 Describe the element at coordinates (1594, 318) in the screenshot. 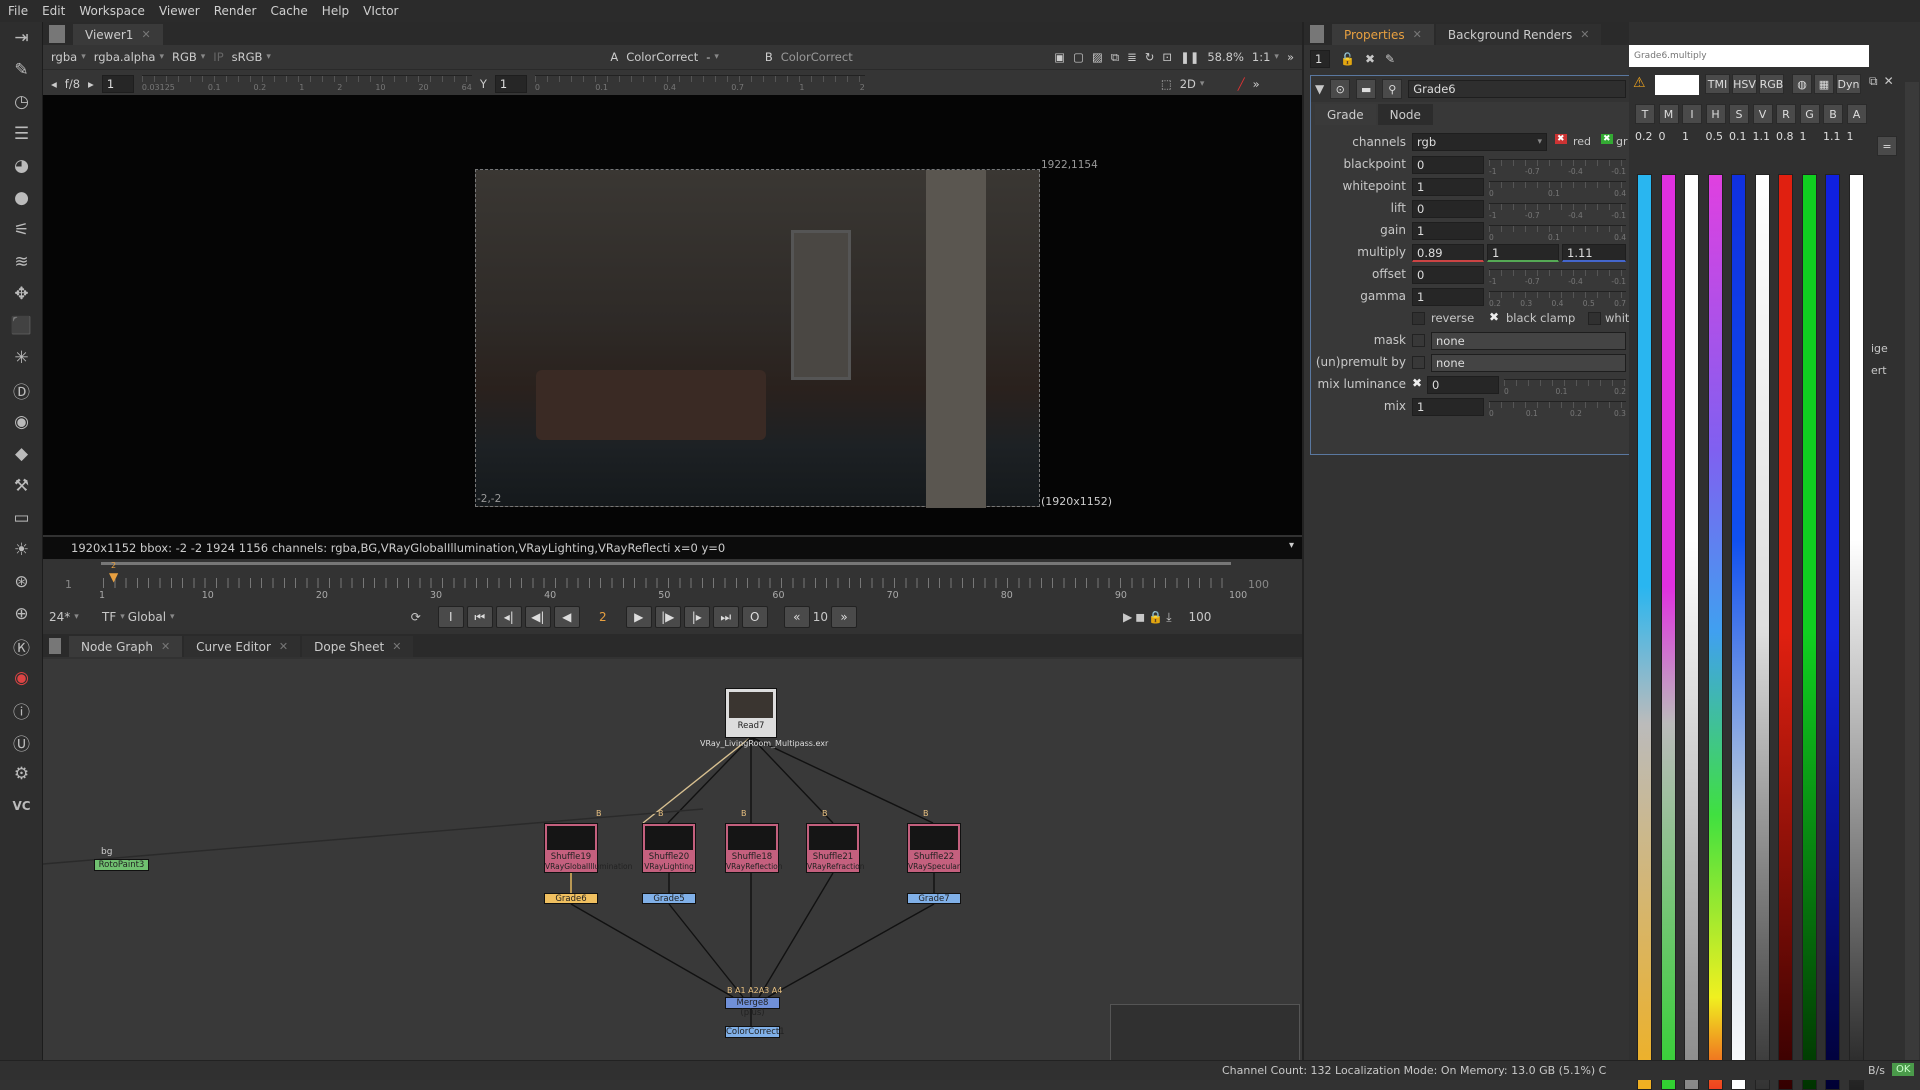

I see `white-clamp-checkbox` at that location.